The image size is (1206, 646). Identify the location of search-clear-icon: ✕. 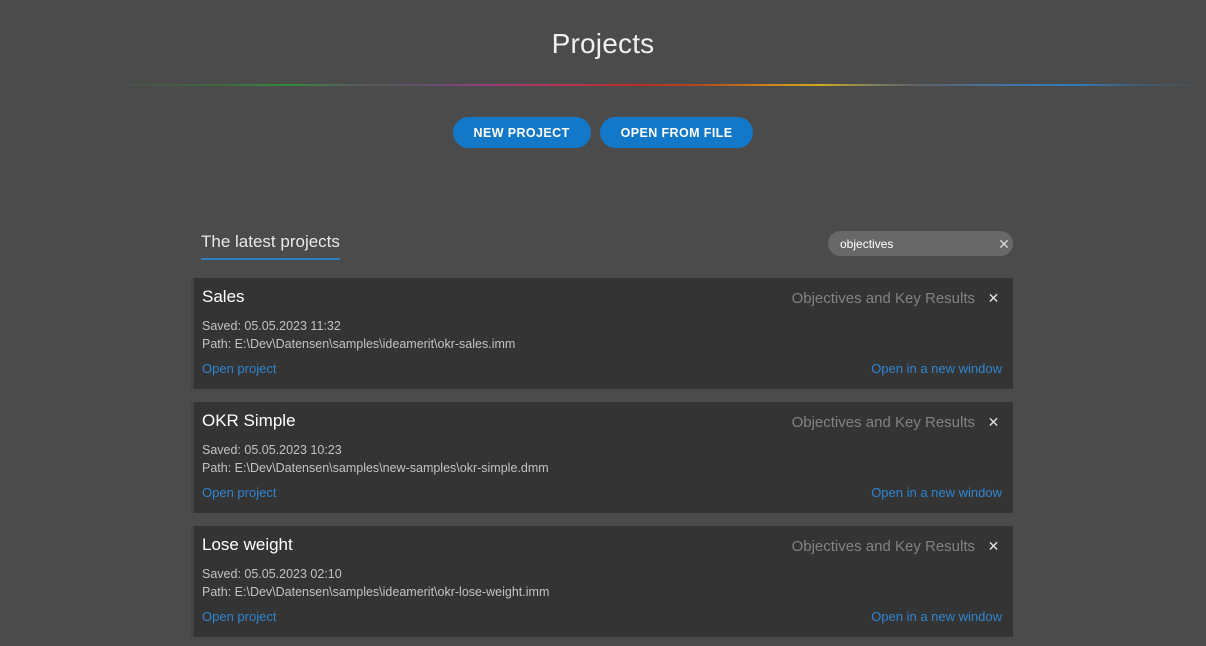
(1004, 244).